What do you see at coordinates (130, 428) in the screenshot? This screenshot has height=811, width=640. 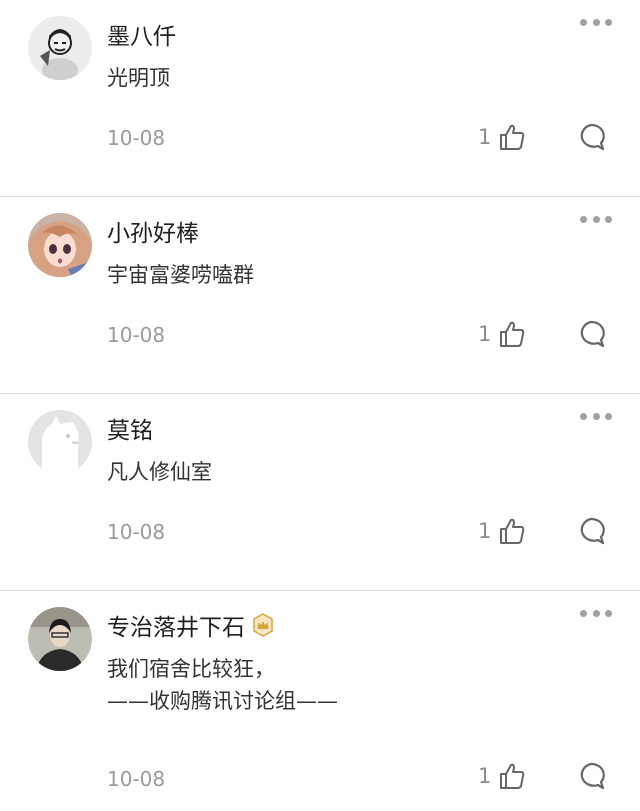 I see `commenter-name: 莫铭` at bounding box center [130, 428].